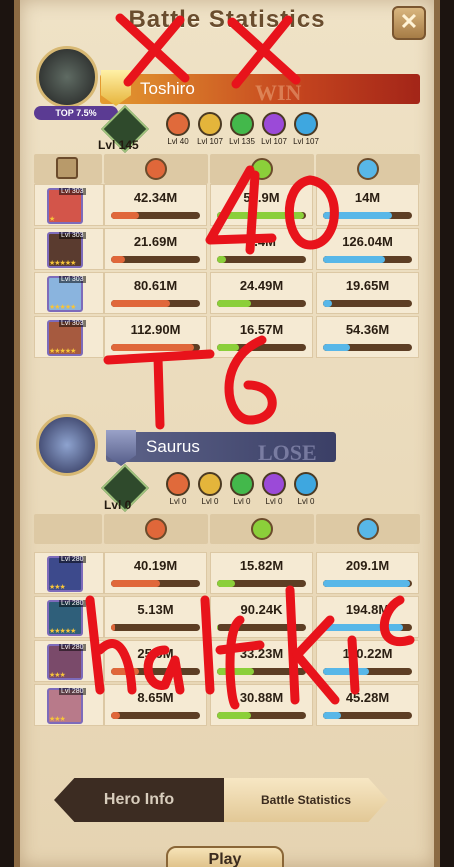 This screenshot has width=454, height=867. I want to click on shield-cell: 14M, so click(367, 205).